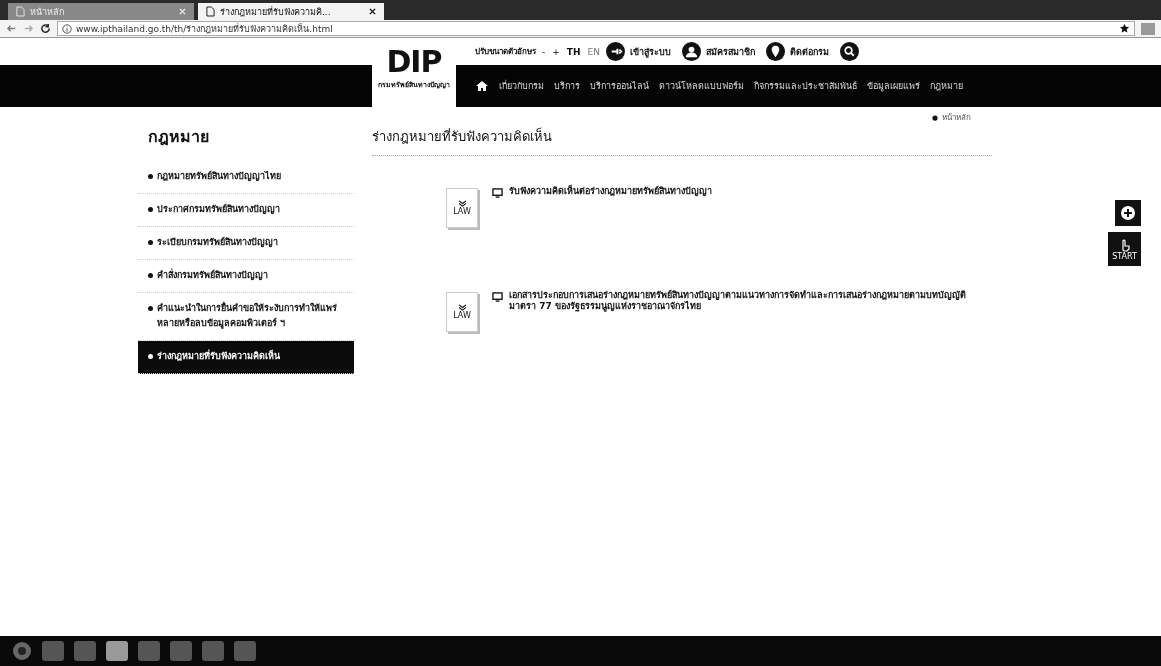  Describe the element at coordinates (682, 140) in the screenshot. I see `page-title: ร่างกฎหมายที่รับฟังความคิดเห็น` at that location.